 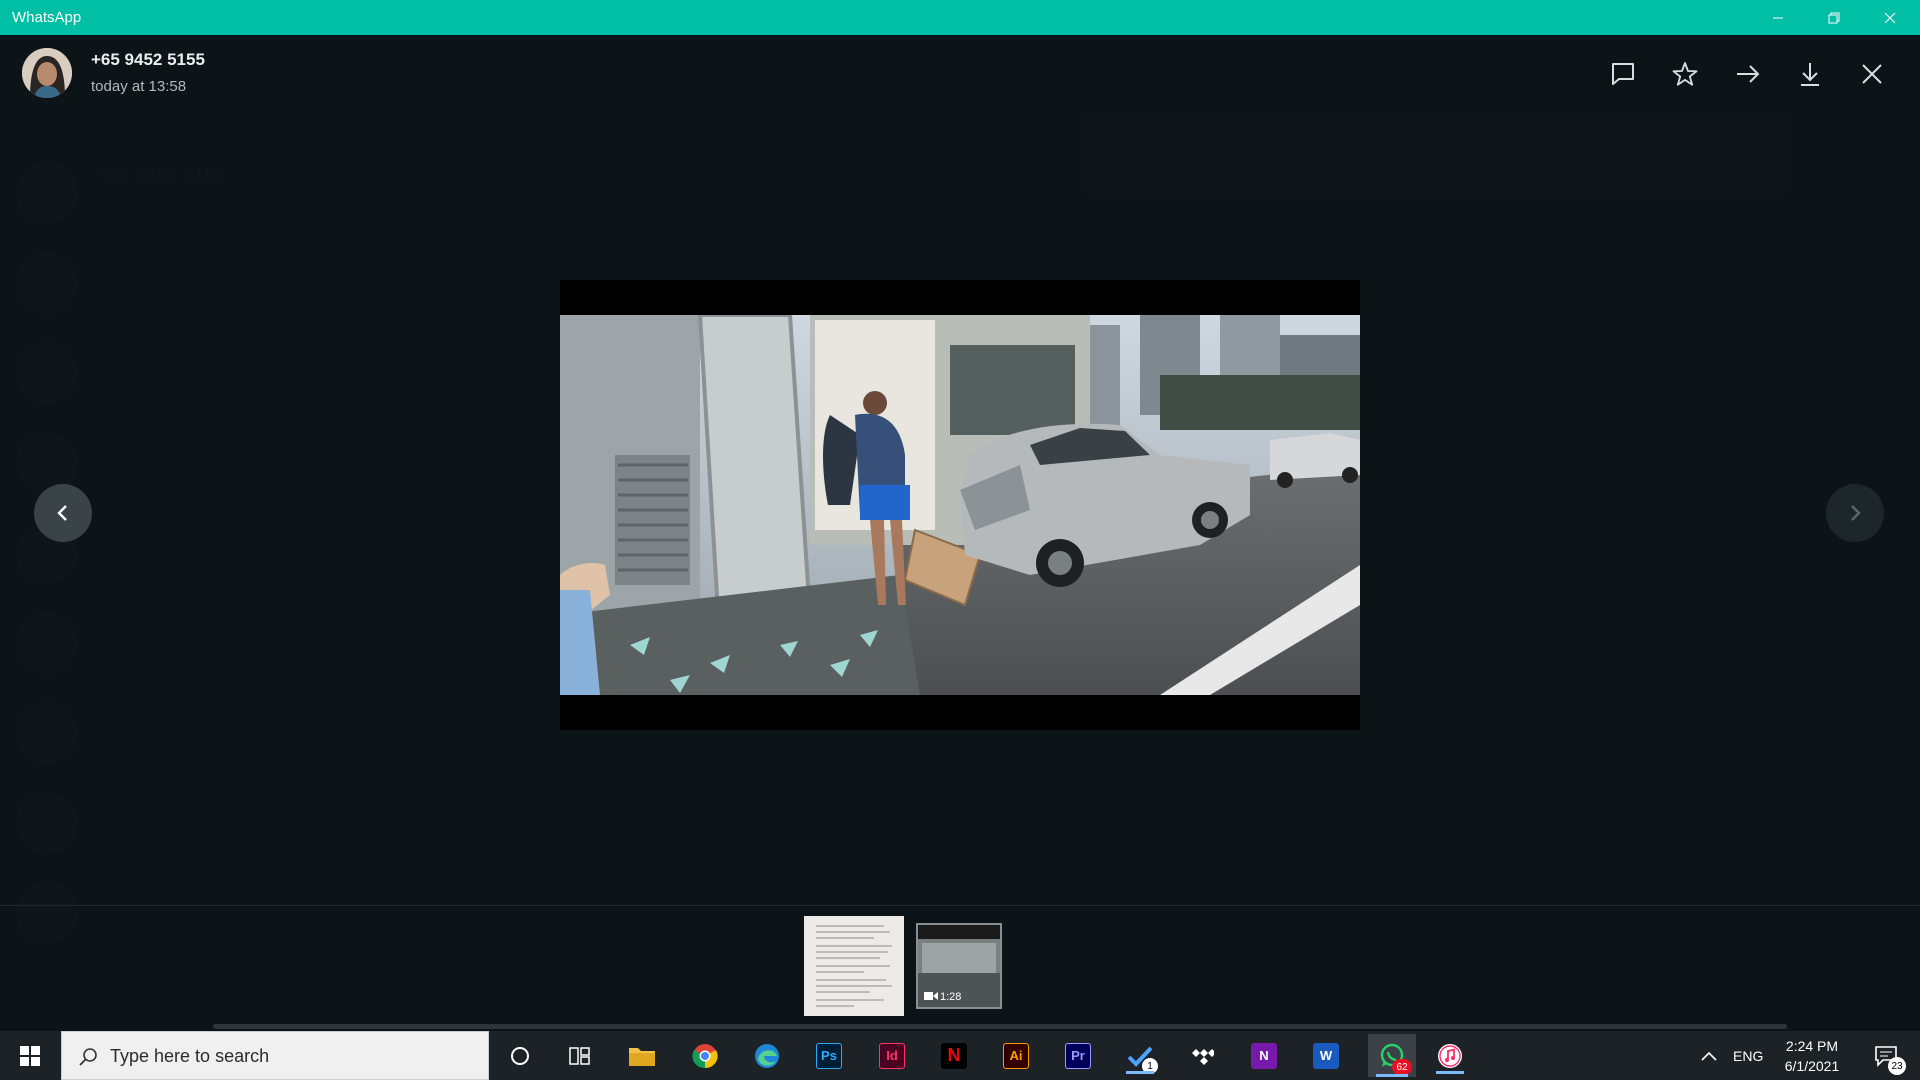 I want to click on taskbar-todo: 1, so click(x=1140, y=1055).